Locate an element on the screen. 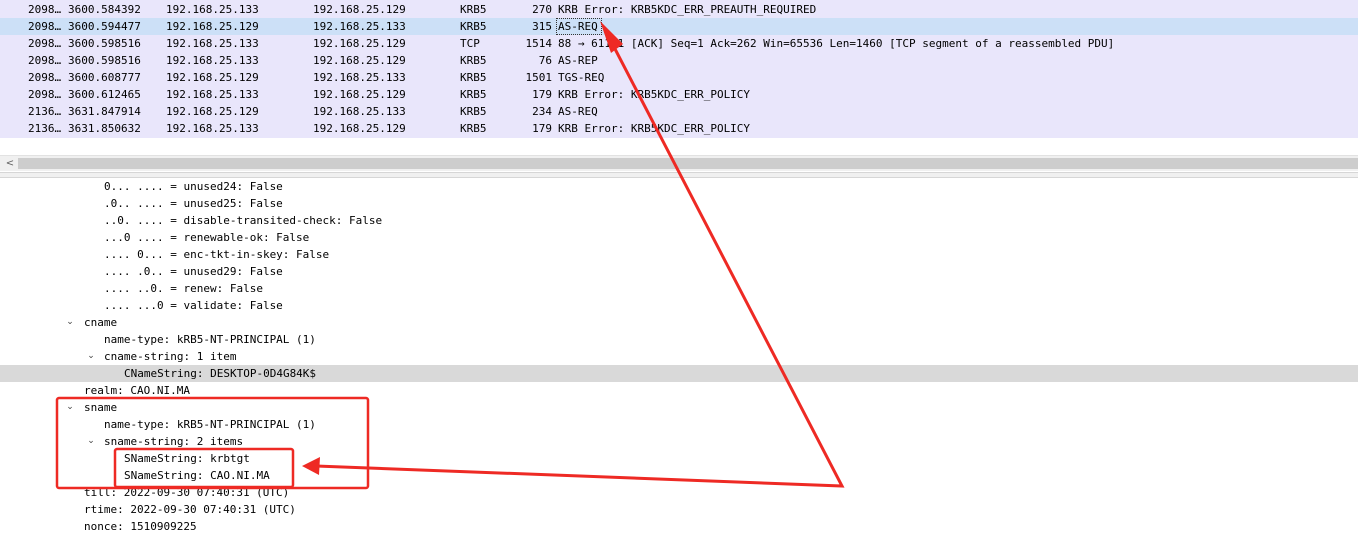 The image size is (1358, 536). packet-info: KRB Error: KRB5KDC_ERR_PREAUTH_REQUIRED is located at coordinates (687, 9).